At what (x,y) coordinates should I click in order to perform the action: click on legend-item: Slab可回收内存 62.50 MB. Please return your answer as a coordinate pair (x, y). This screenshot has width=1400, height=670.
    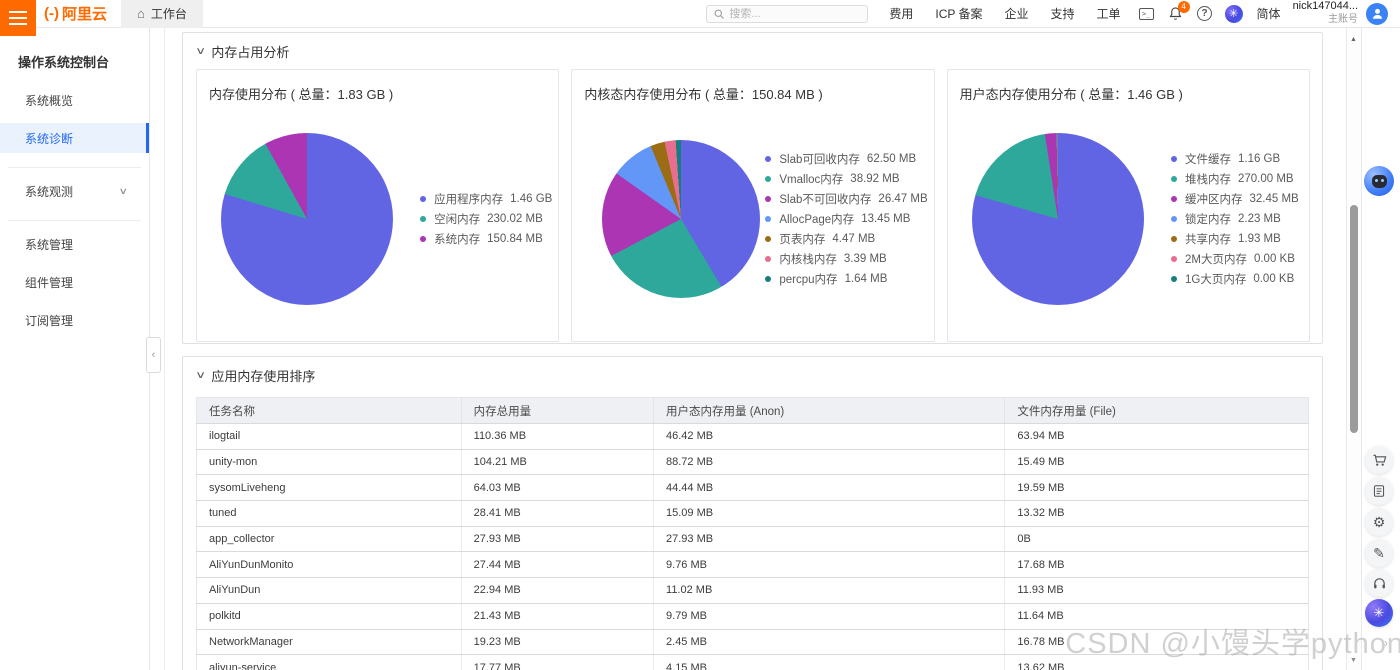
    Looking at the image, I should click on (846, 159).